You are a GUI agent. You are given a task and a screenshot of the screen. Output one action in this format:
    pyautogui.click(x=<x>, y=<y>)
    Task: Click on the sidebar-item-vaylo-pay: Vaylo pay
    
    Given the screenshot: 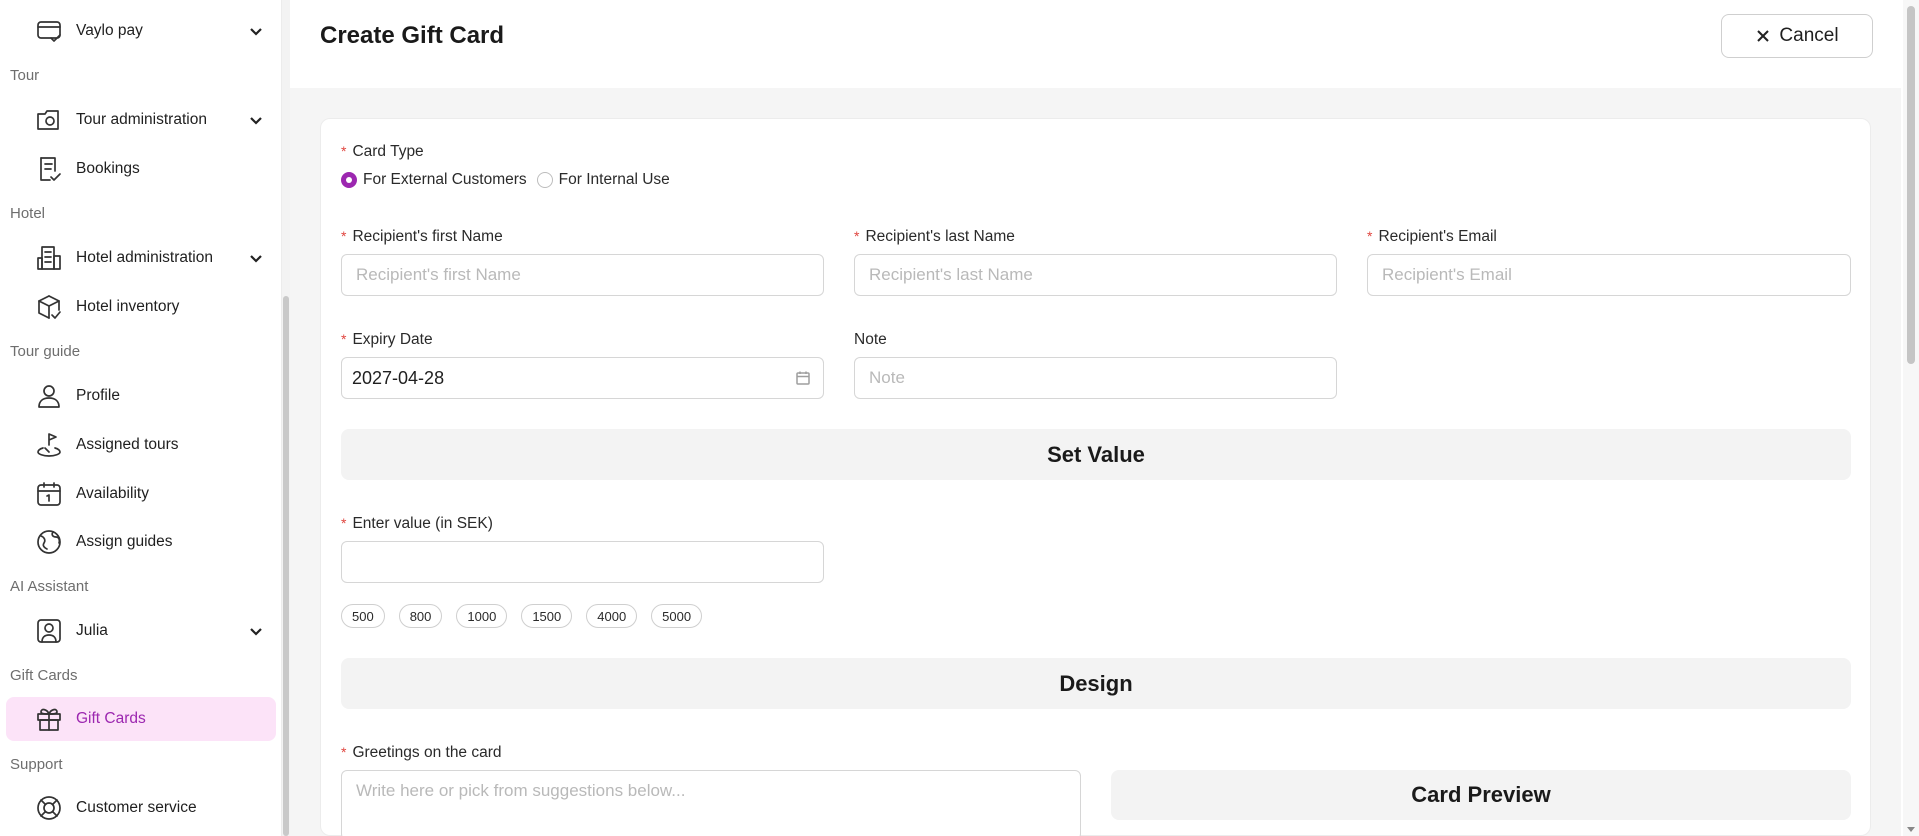 What is the action you would take?
    pyautogui.click(x=141, y=31)
    